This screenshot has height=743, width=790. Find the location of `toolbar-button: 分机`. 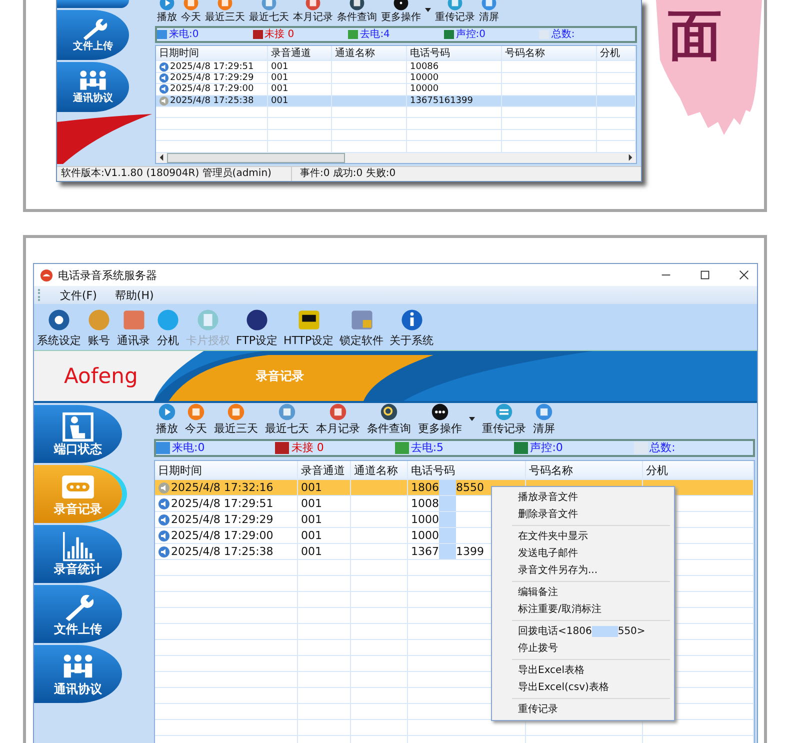

toolbar-button: 分机 is located at coordinates (168, 328).